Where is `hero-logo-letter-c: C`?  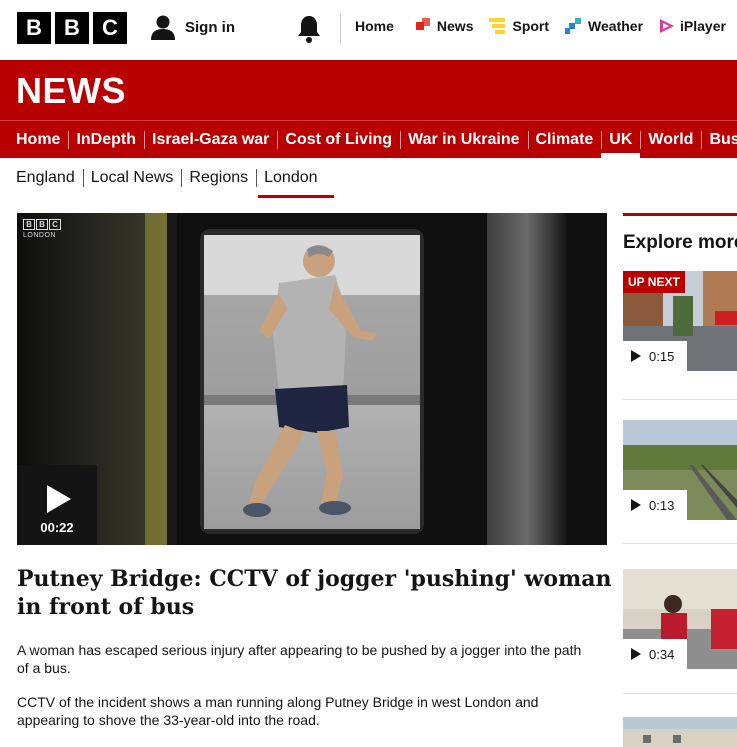 hero-logo-letter-c: C is located at coordinates (55, 224).